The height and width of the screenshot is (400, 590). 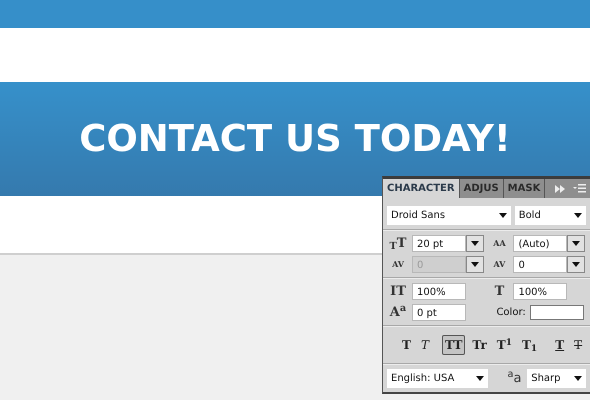 What do you see at coordinates (550, 215) in the screenshot?
I see `font-style-dropdown: Bold` at bounding box center [550, 215].